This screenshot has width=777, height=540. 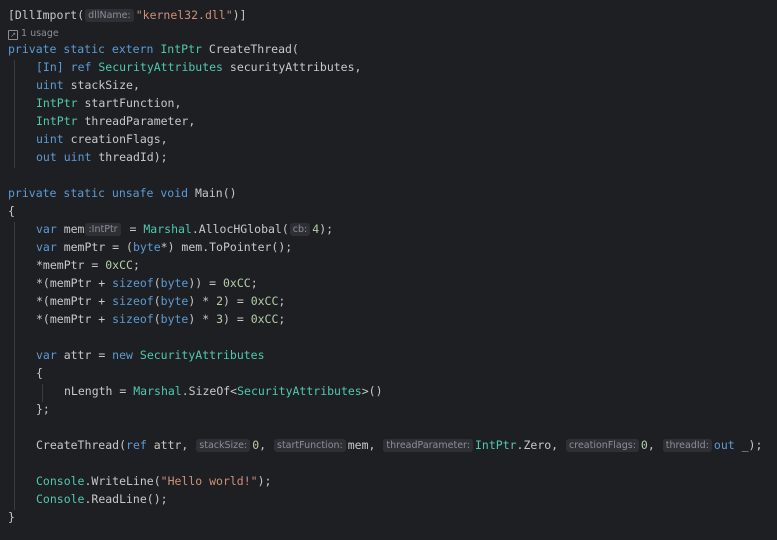 I want to click on type-hint: :IntPtr, so click(x=103, y=229).